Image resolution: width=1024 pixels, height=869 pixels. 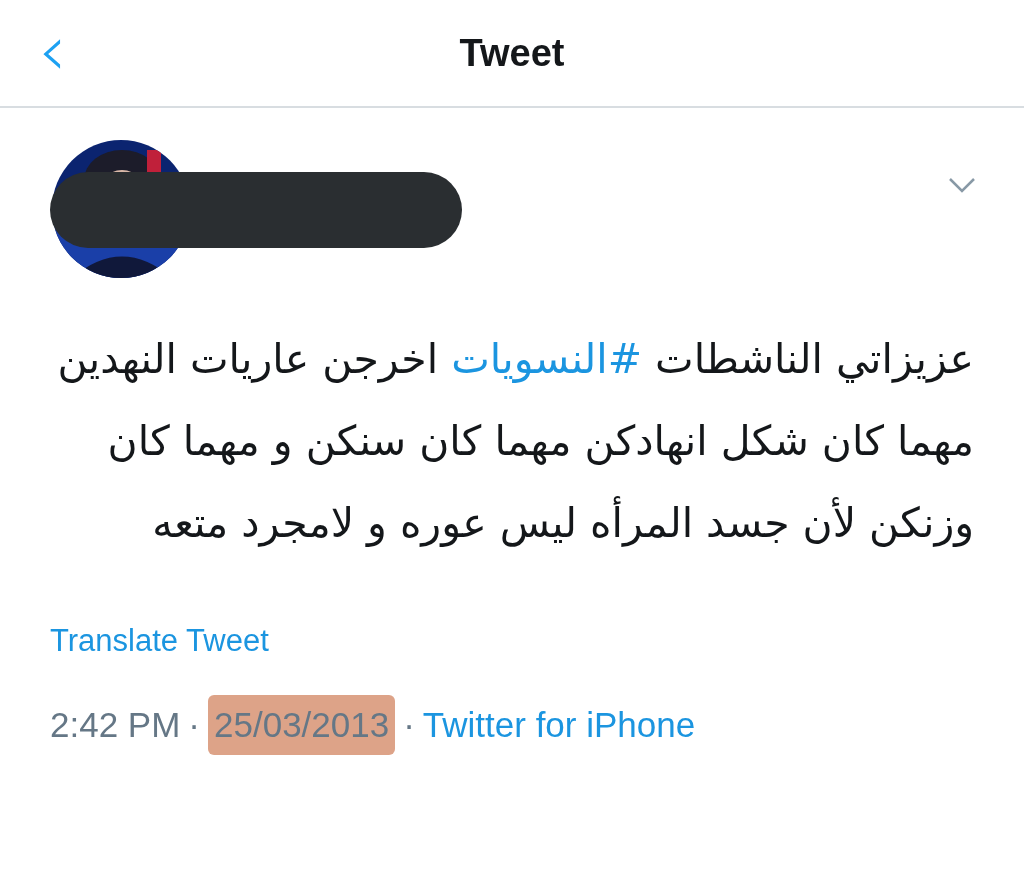 What do you see at coordinates (302, 724) in the screenshot?
I see `tweet-date: 25/03/2013` at bounding box center [302, 724].